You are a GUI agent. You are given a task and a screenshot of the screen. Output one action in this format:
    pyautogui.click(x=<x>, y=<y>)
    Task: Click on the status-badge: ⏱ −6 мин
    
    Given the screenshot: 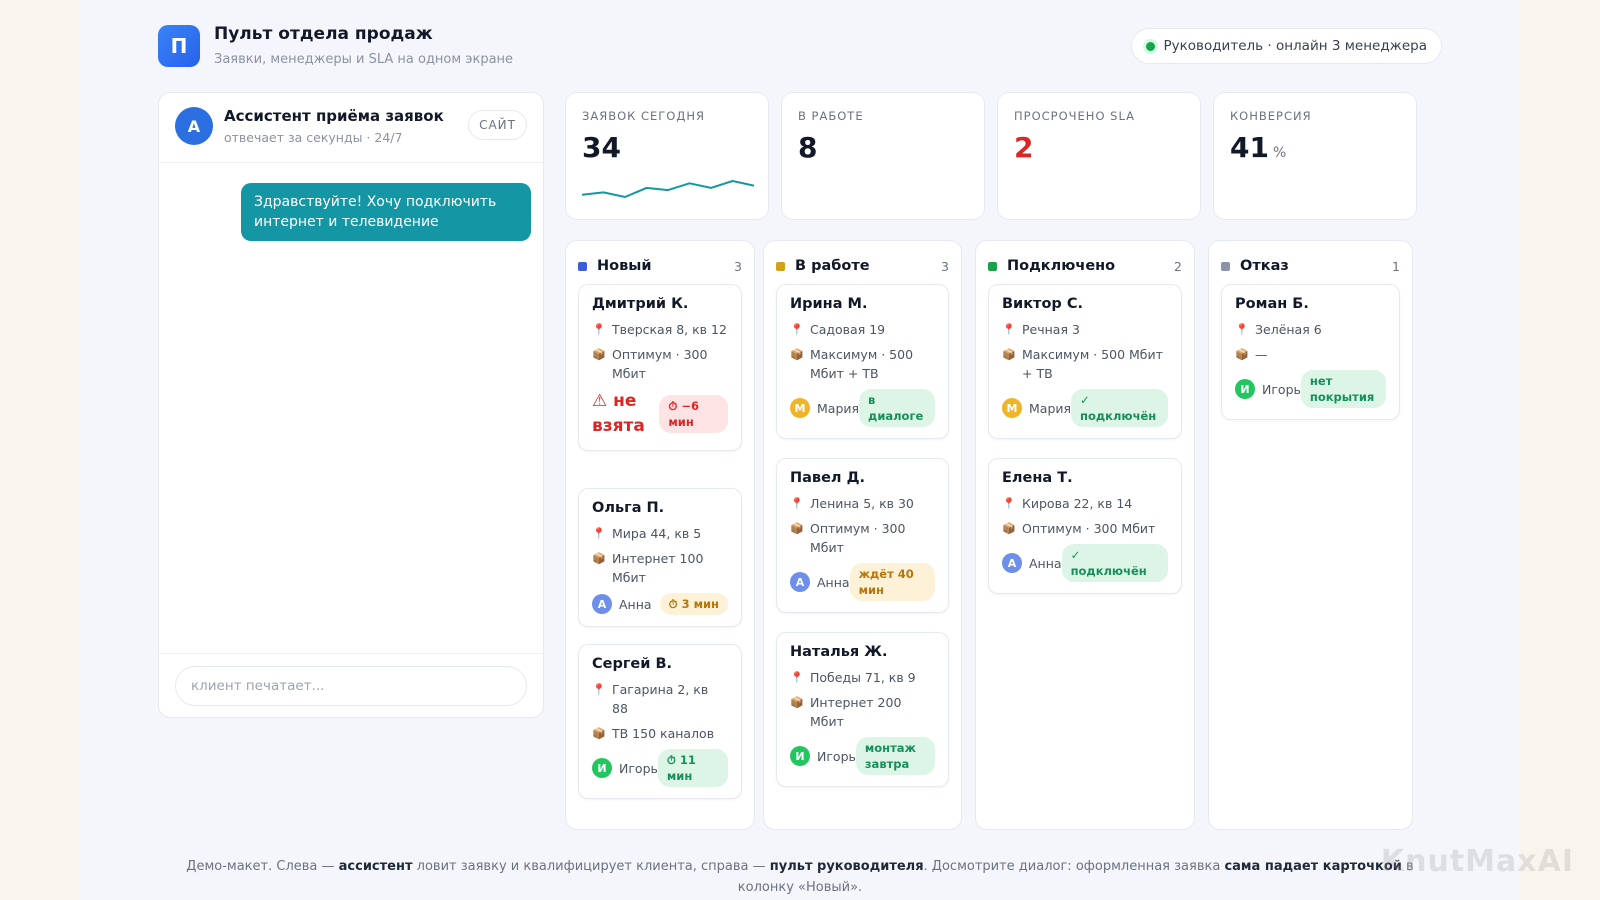 What is the action you would take?
    pyautogui.click(x=693, y=414)
    